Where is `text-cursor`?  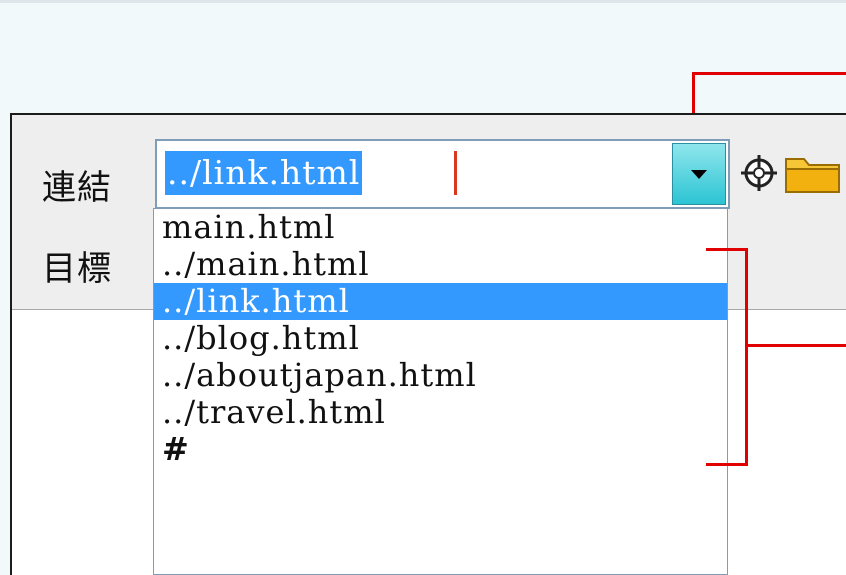 text-cursor is located at coordinates (455, 173).